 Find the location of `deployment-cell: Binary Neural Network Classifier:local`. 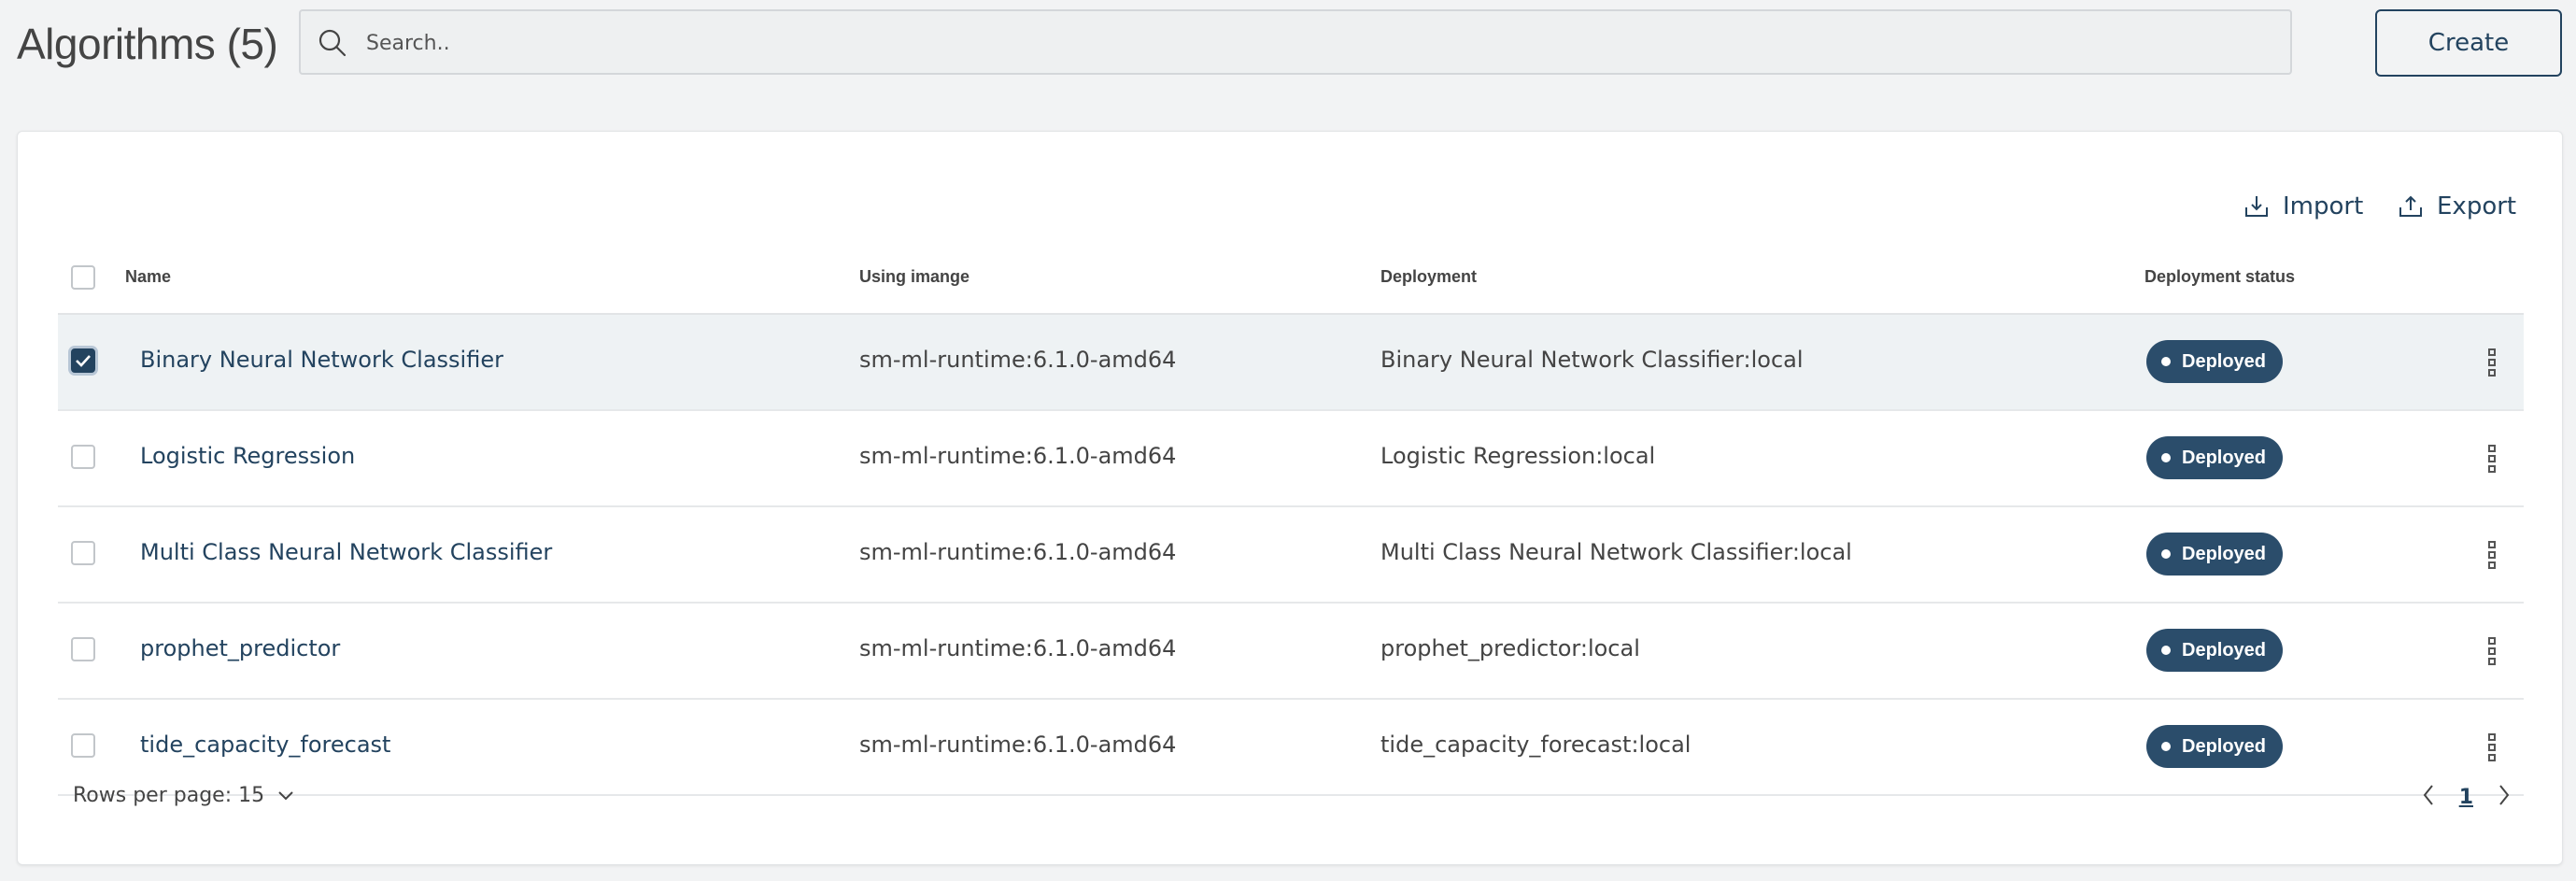

deployment-cell: Binary Neural Network Classifier:local is located at coordinates (1592, 360).